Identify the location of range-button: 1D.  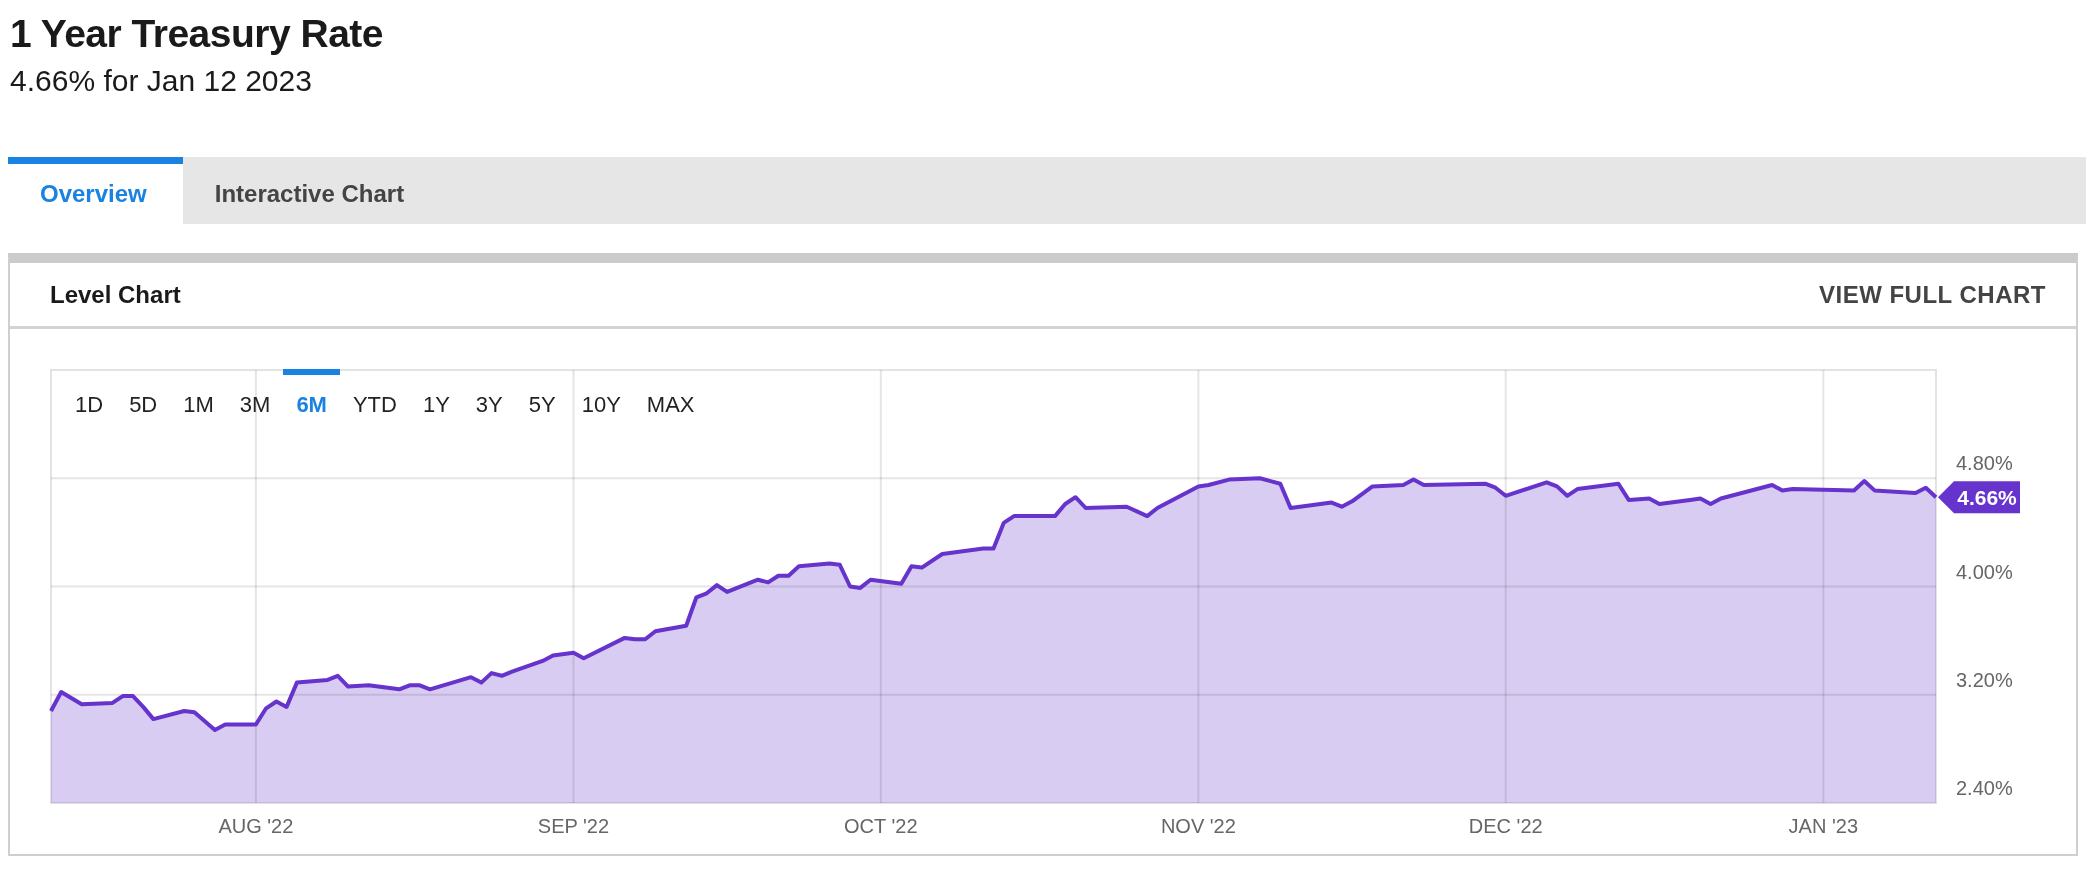
(89, 402).